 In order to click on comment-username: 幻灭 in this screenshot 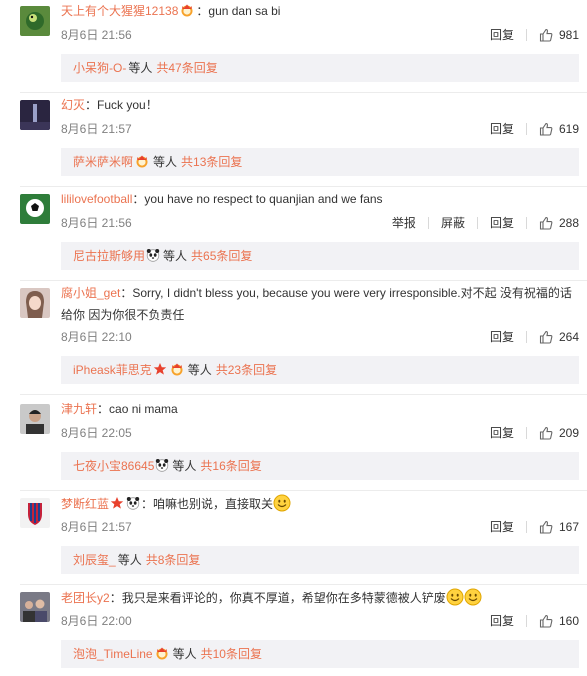, I will do `click(73, 105)`.